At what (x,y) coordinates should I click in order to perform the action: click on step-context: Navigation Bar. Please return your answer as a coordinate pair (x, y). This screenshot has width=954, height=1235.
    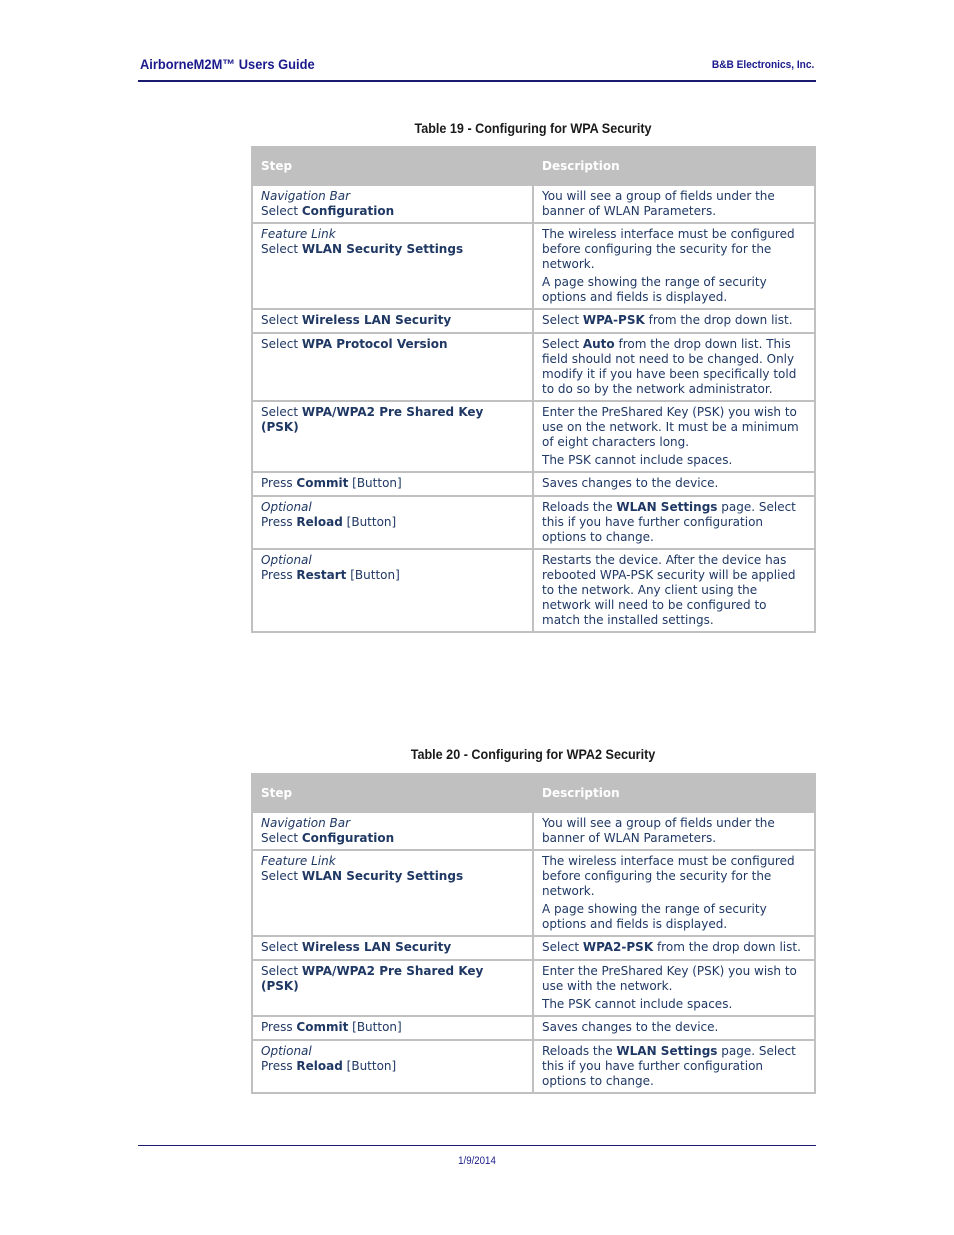
    Looking at the image, I should click on (306, 196).